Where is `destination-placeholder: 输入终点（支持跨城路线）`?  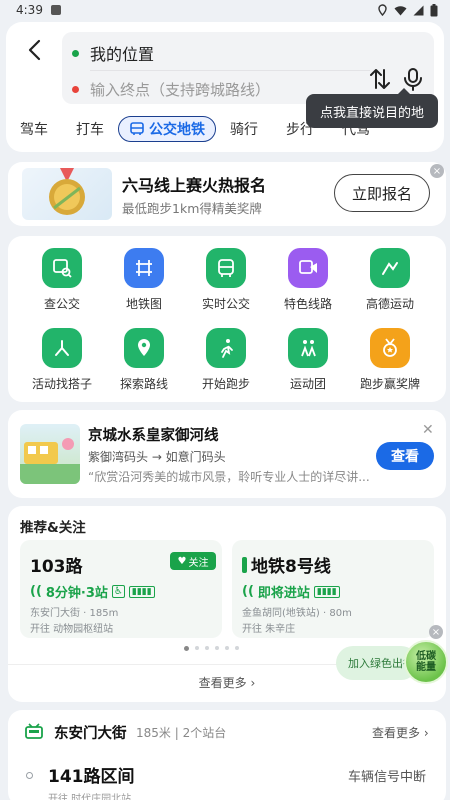 destination-placeholder: 输入终点（支持跨城路线） is located at coordinates (180, 89).